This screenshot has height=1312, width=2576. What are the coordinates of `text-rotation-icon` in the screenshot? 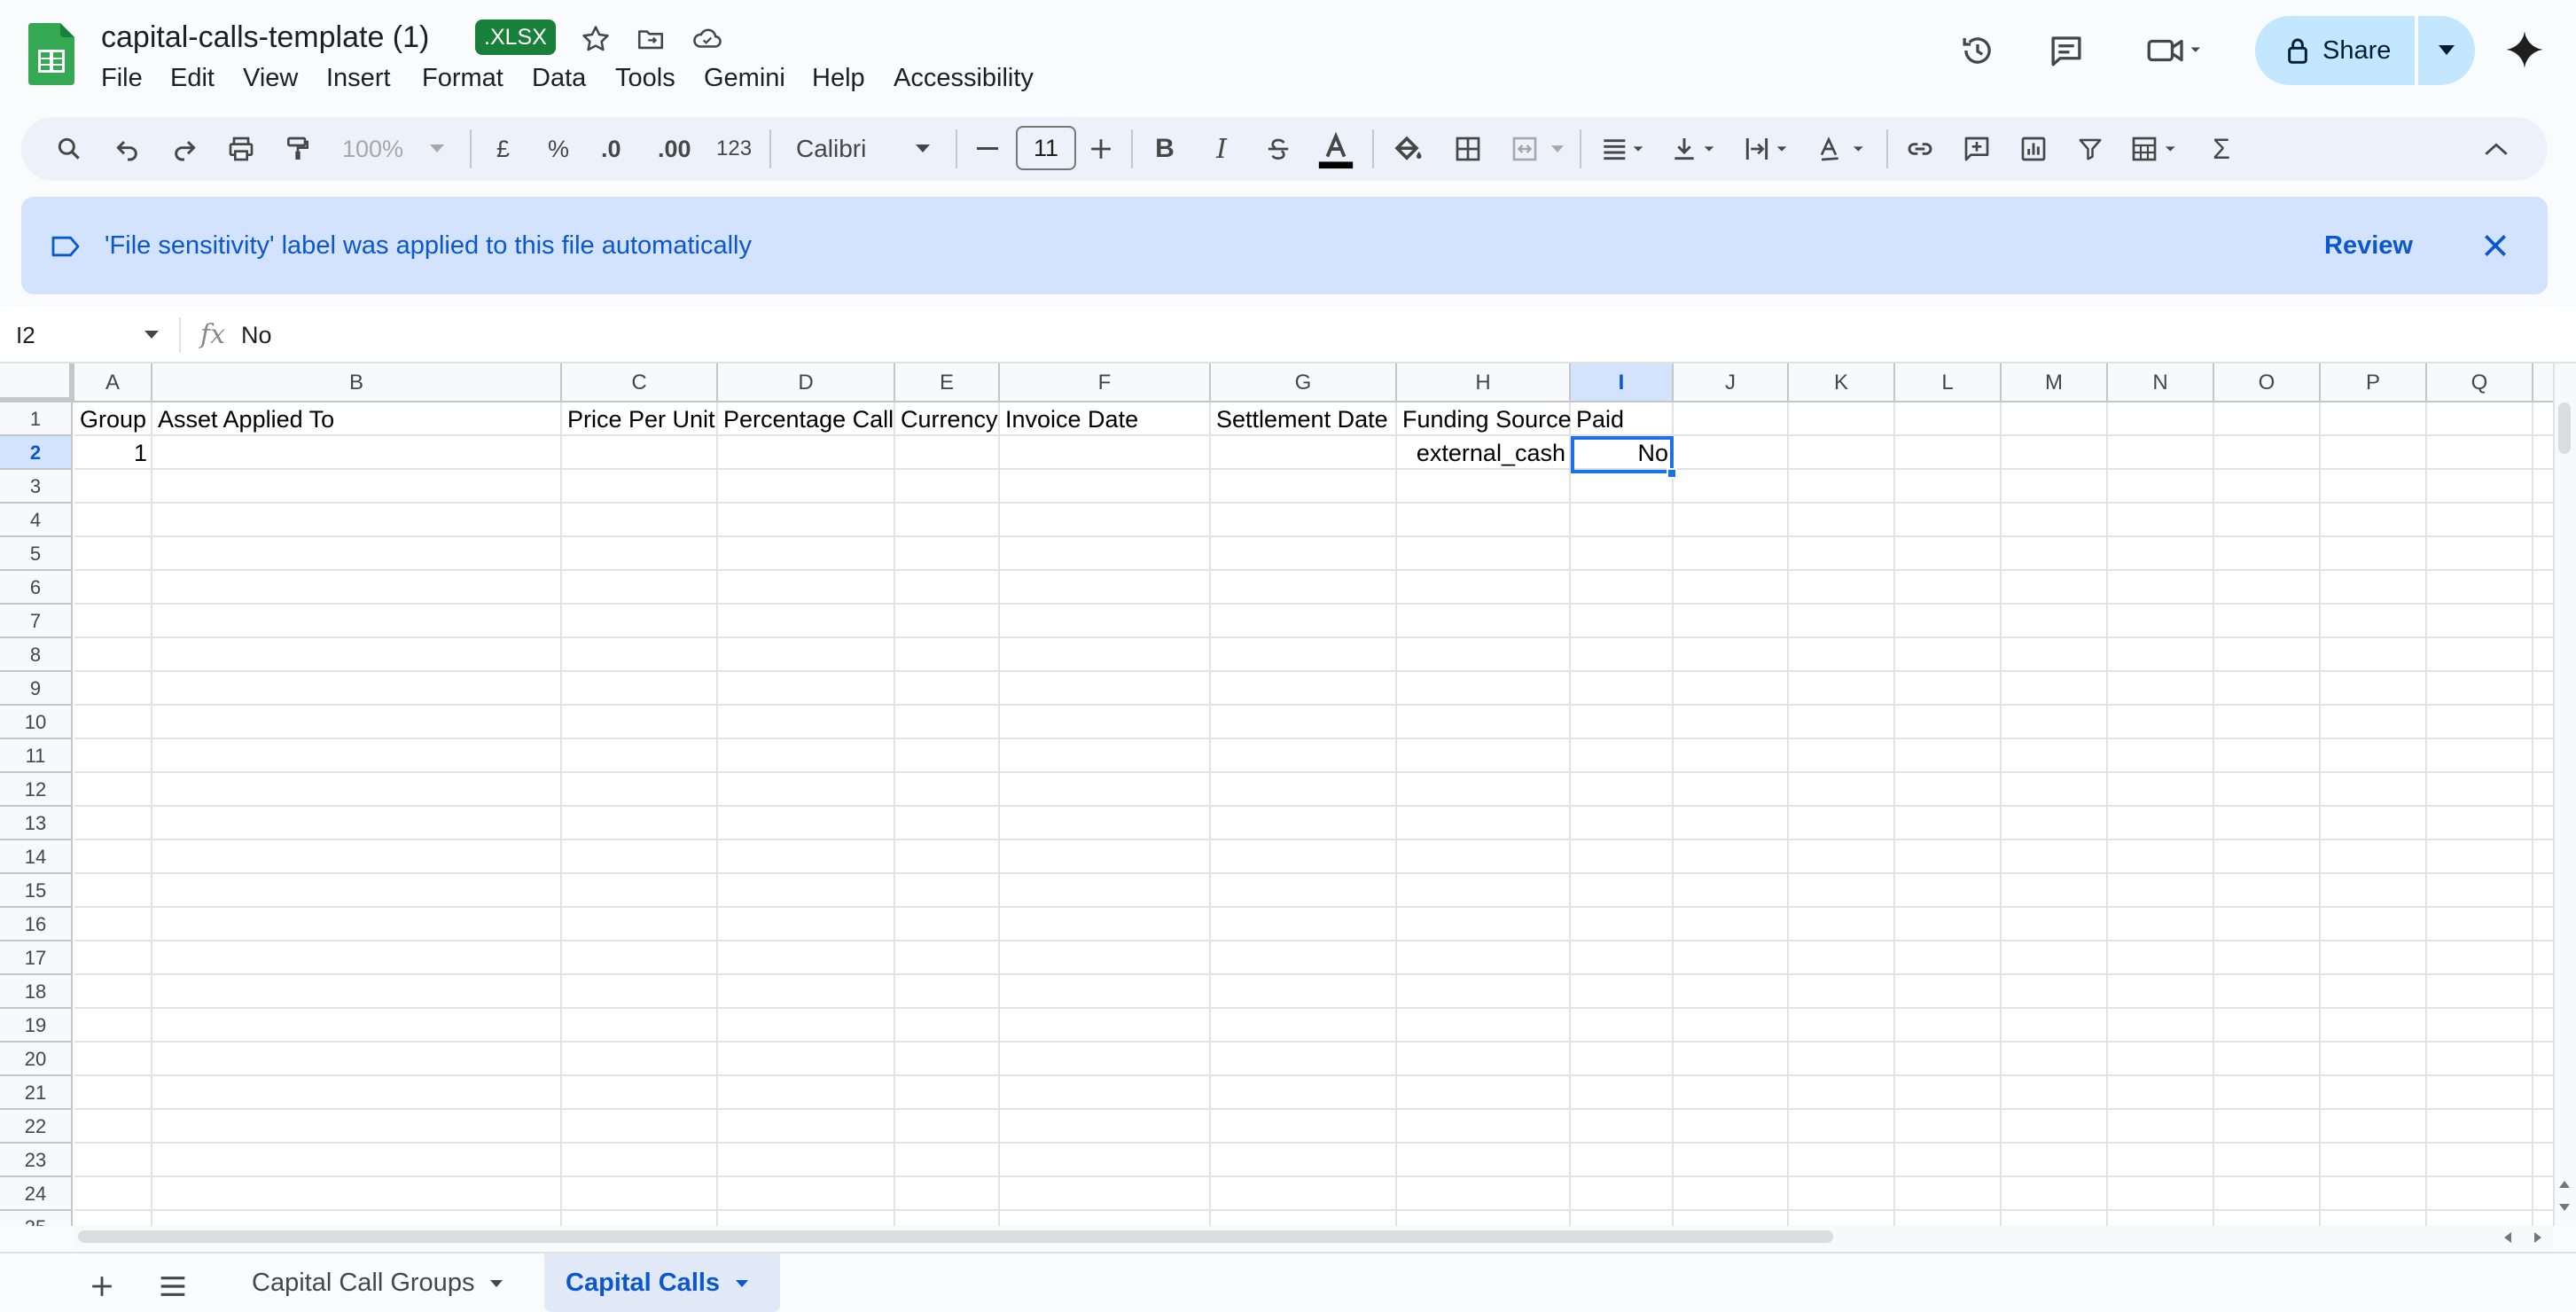 It's located at (1843, 148).